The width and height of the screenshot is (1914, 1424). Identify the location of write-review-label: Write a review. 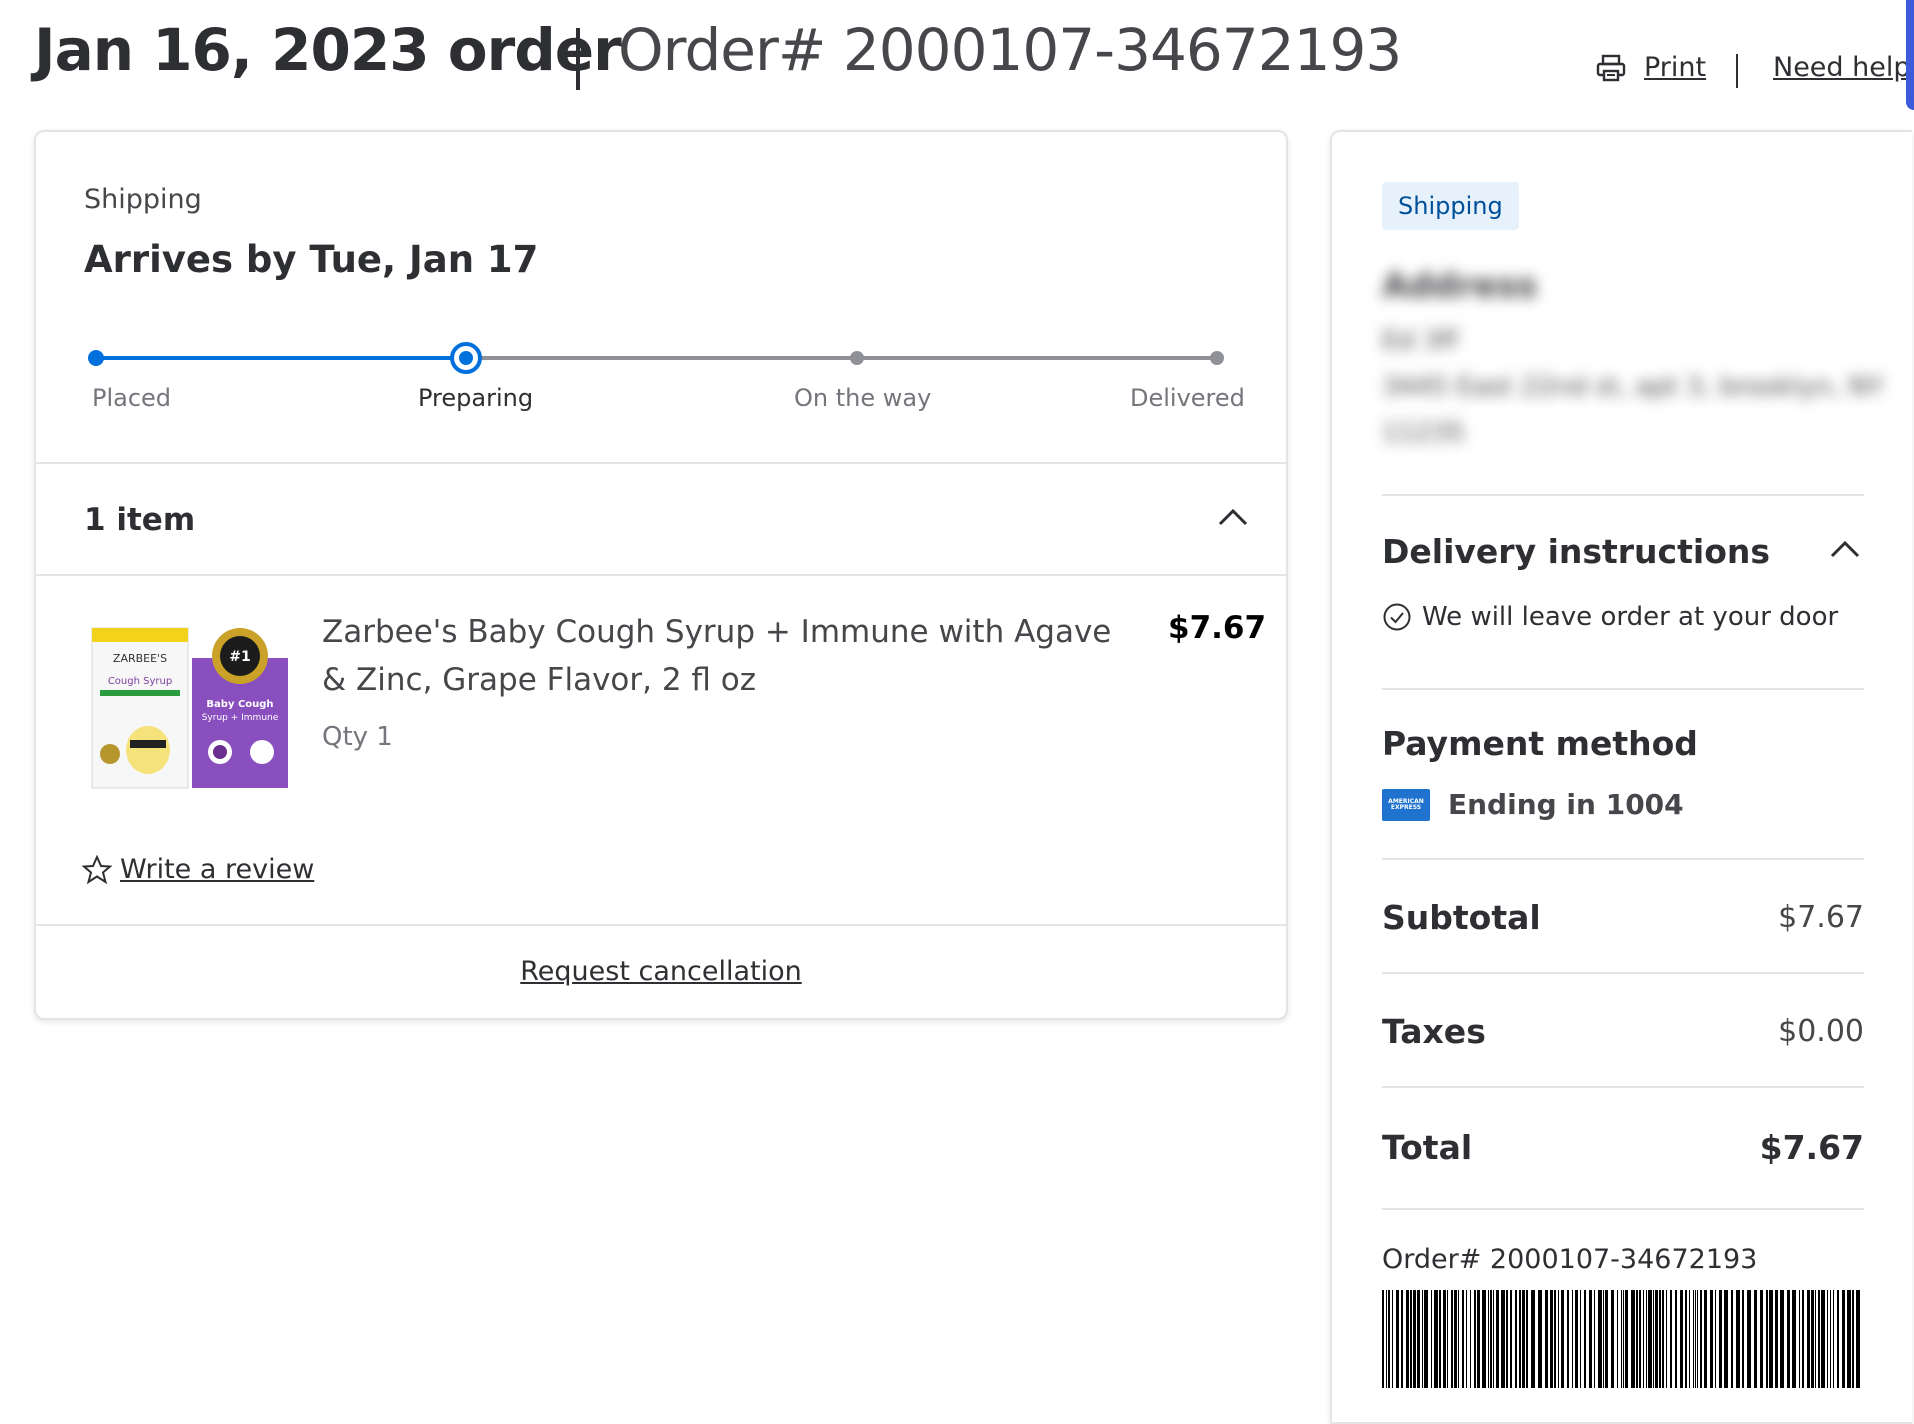
(217, 869).